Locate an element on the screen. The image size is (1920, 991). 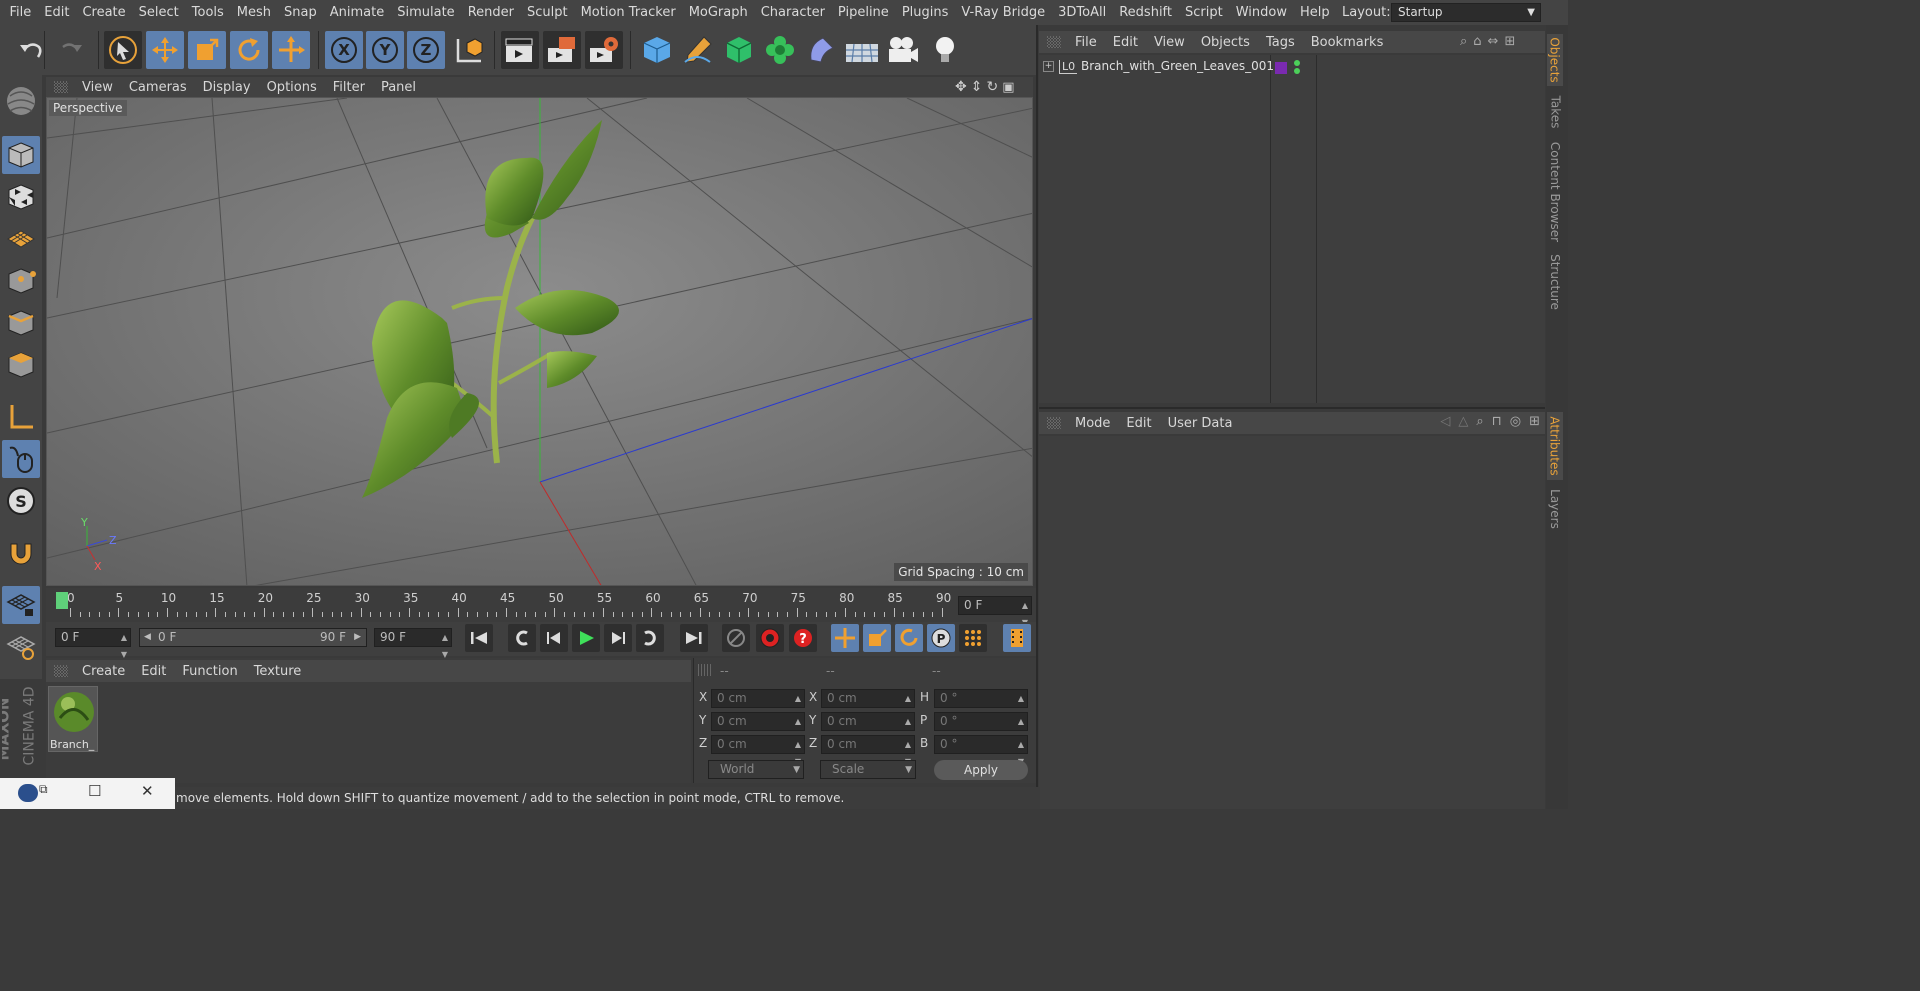
go-to-end-button is located at coordinates (694, 638).